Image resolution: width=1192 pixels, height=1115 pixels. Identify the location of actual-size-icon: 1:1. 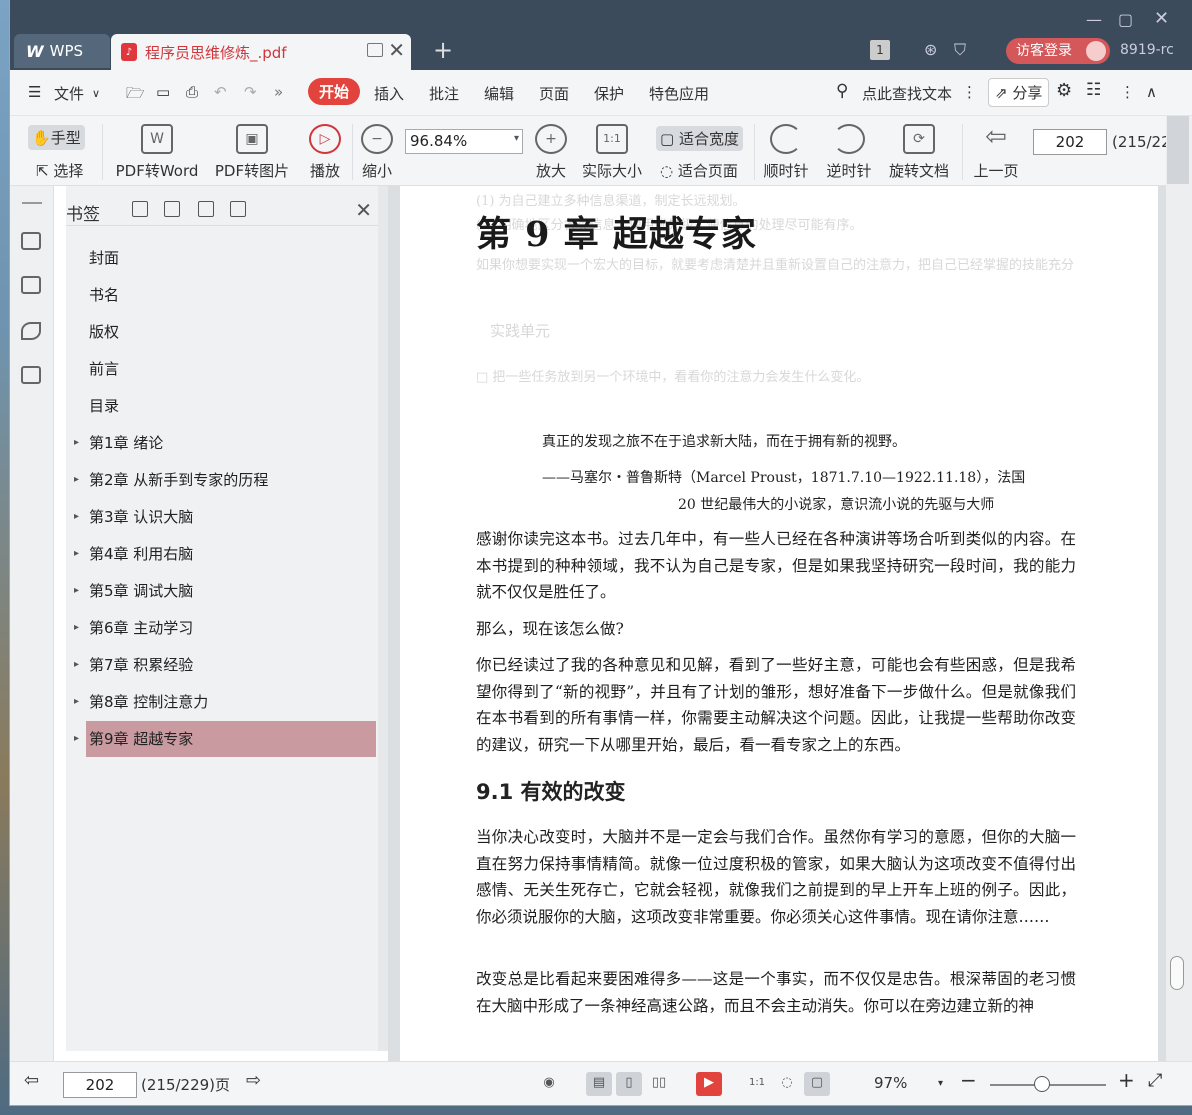
(757, 1084).